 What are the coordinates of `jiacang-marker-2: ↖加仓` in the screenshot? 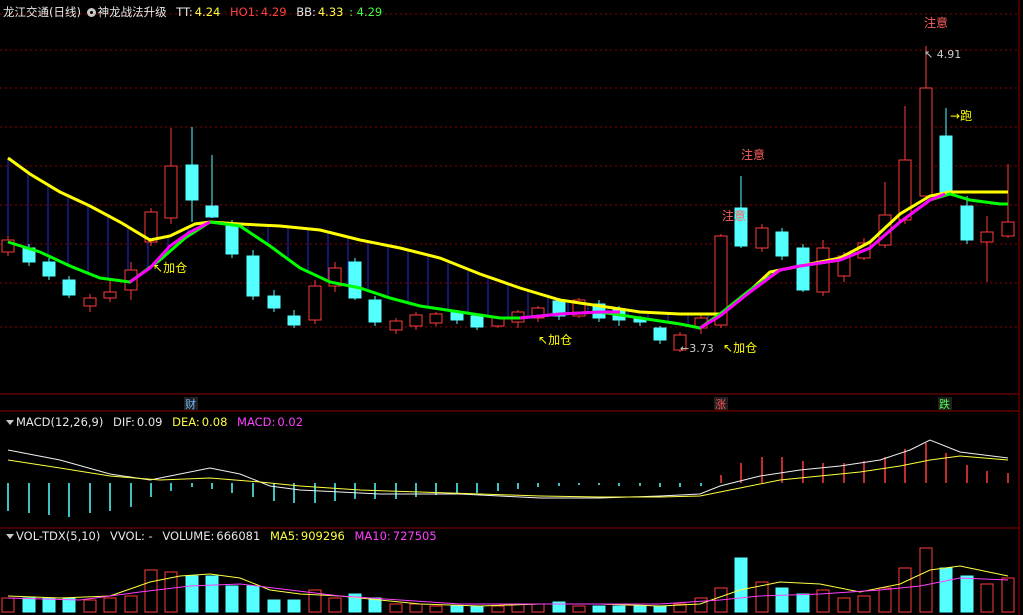 It's located at (555, 340).